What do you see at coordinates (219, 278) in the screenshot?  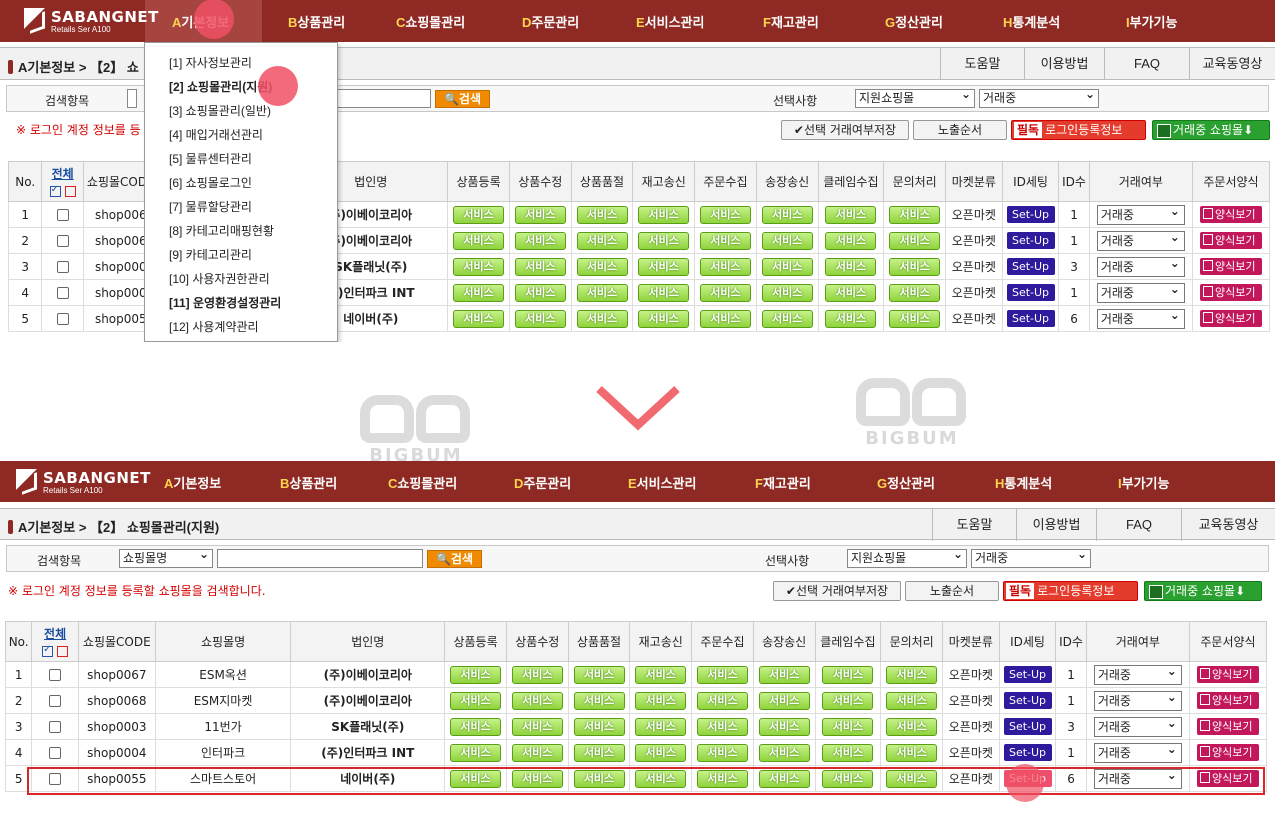 I see `dropdown-item-user-permission: [10] 사용자권한관리` at bounding box center [219, 278].